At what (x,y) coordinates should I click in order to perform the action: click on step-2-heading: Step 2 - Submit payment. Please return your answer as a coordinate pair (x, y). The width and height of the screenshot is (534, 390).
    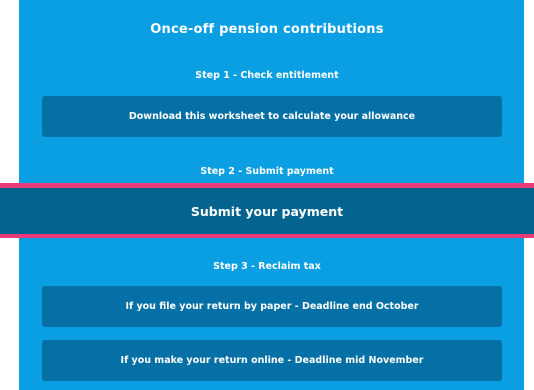
    Looking at the image, I should click on (267, 171).